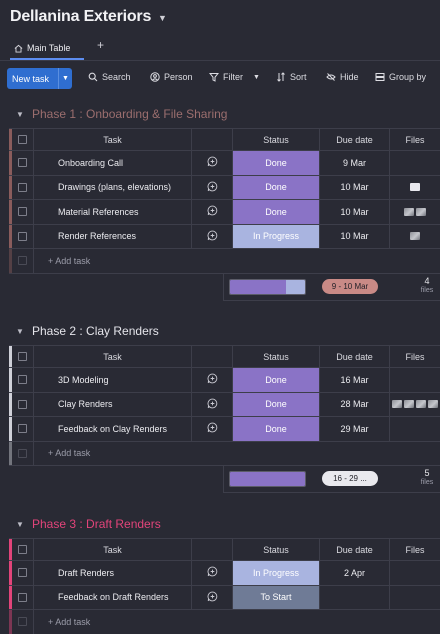 The width and height of the screenshot is (440, 634). What do you see at coordinates (355, 380) in the screenshot?
I see `due-date-cell: 16 Mar` at bounding box center [355, 380].